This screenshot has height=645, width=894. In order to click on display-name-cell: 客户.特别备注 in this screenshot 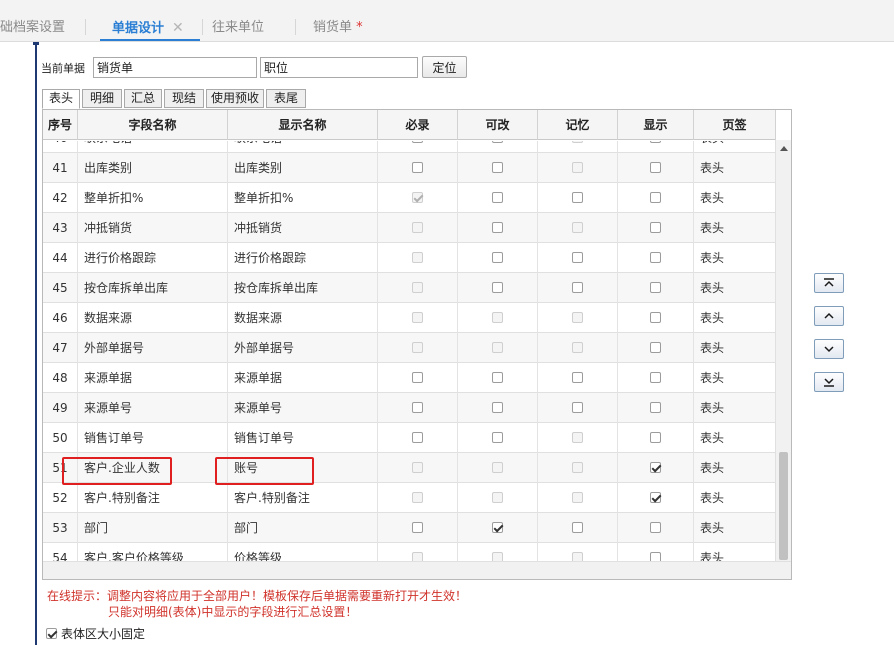, I will do `click(303, 498)`.